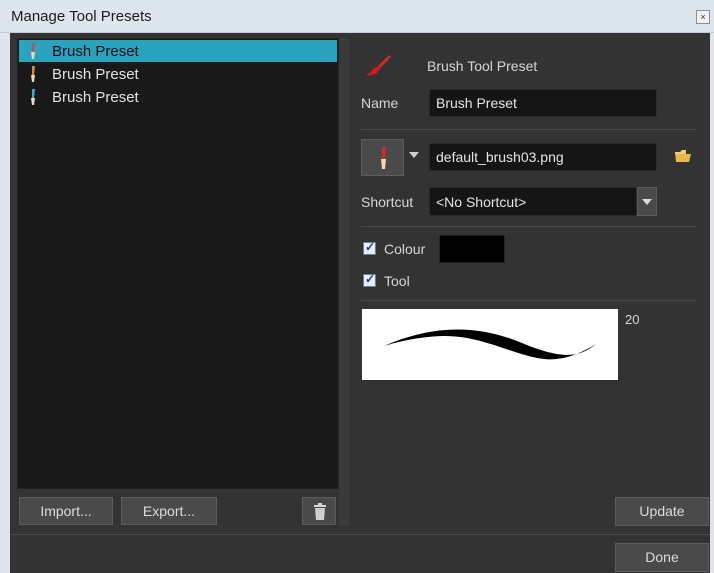 This screenshot has height=573, width=714. What do you see at coordinates (81, 16) in the screenshot?
I see `window-title: Manage Tool Presets` at bounding box center [81, 16].